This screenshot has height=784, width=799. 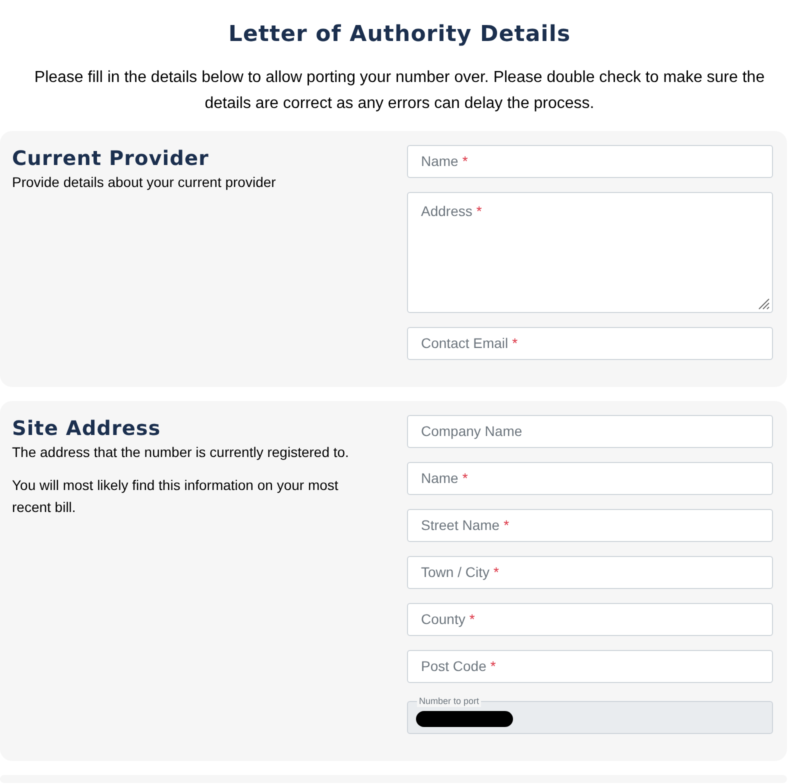 What do you see at coordinates (590, 525) in the screenshot?
I see `input-field: Street Name *` at bounding box center [590, 525].